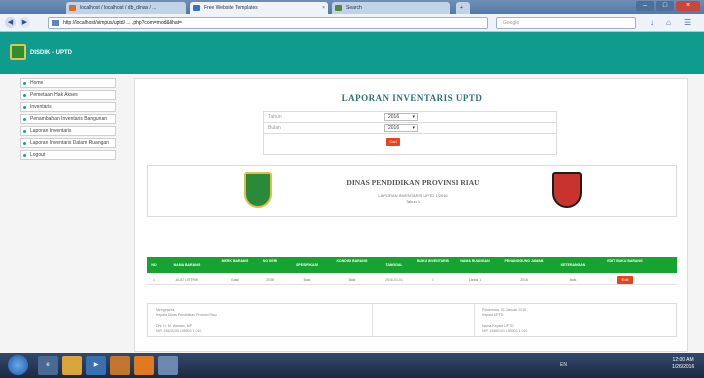 The width and height of the screenshot is (704, 378). What do you see at coordinates (120, 365) in the screenshot?
I see `app-icon` at bounding box center [120, 365].